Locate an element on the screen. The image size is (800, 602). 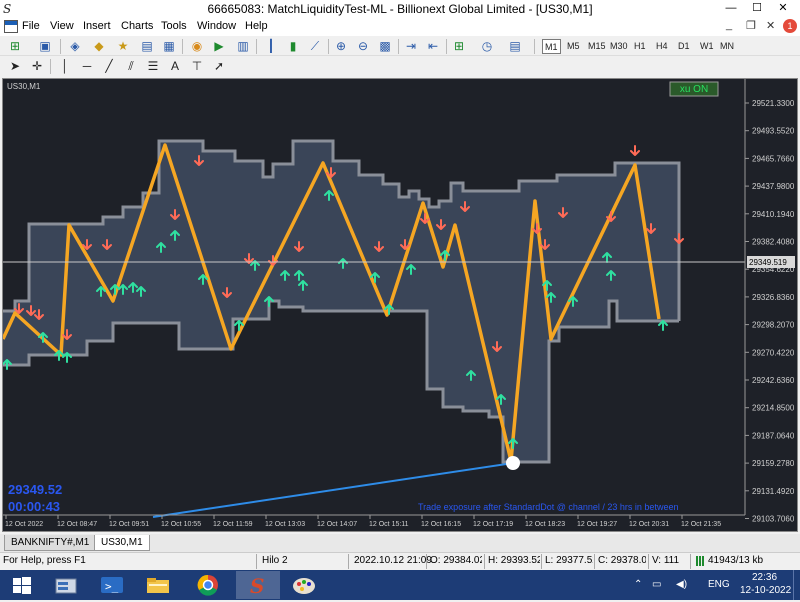
autotrading-icon: ▶ is located at coordinates (219, 46).